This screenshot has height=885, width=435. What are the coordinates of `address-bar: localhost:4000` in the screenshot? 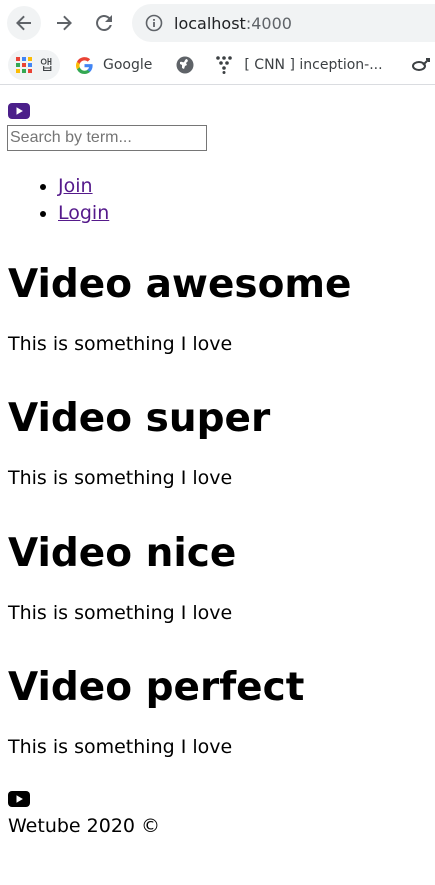 It's located at (283, 23).